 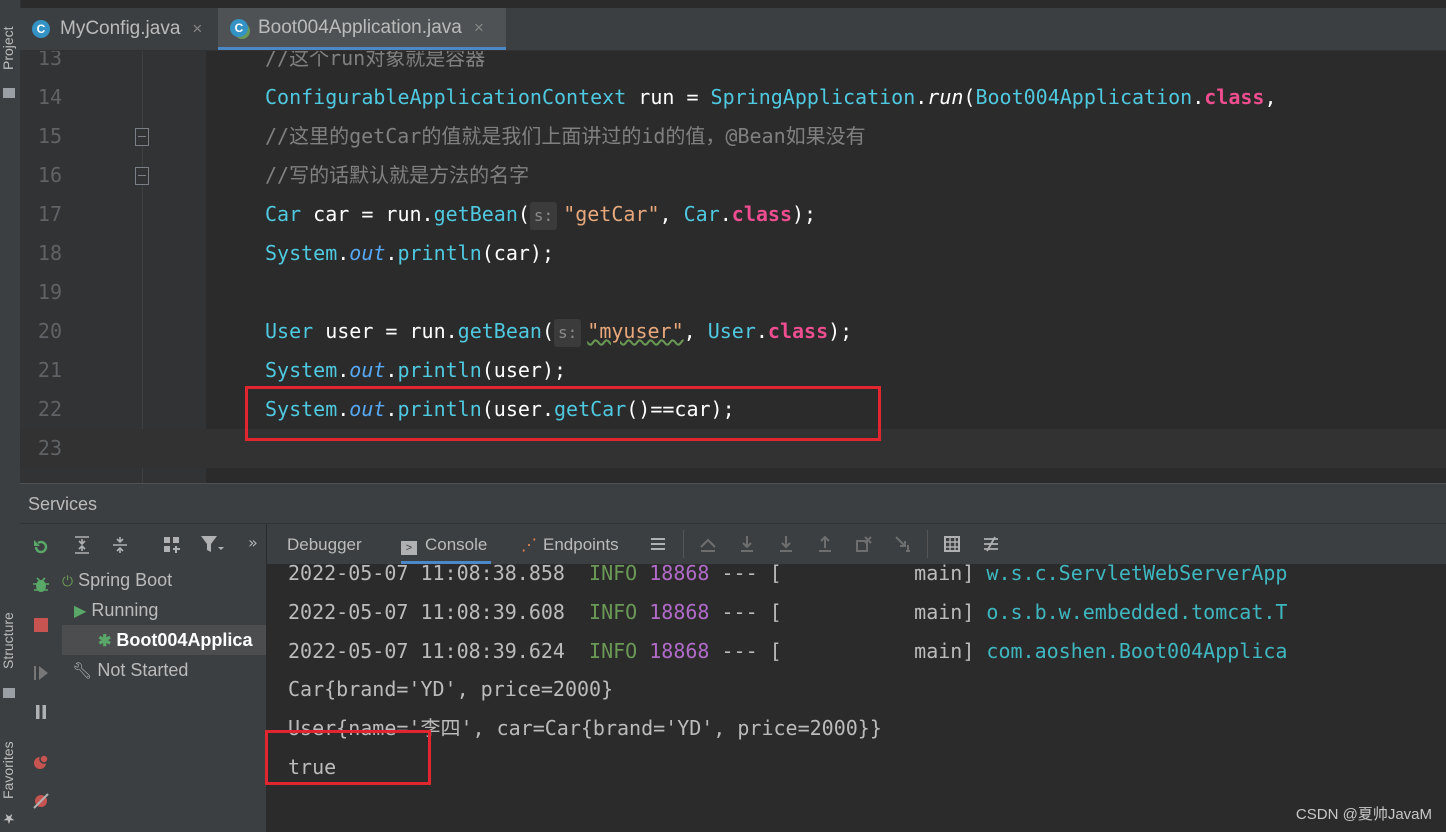 I want to click on pause-icon, so click(x=41, y=712).